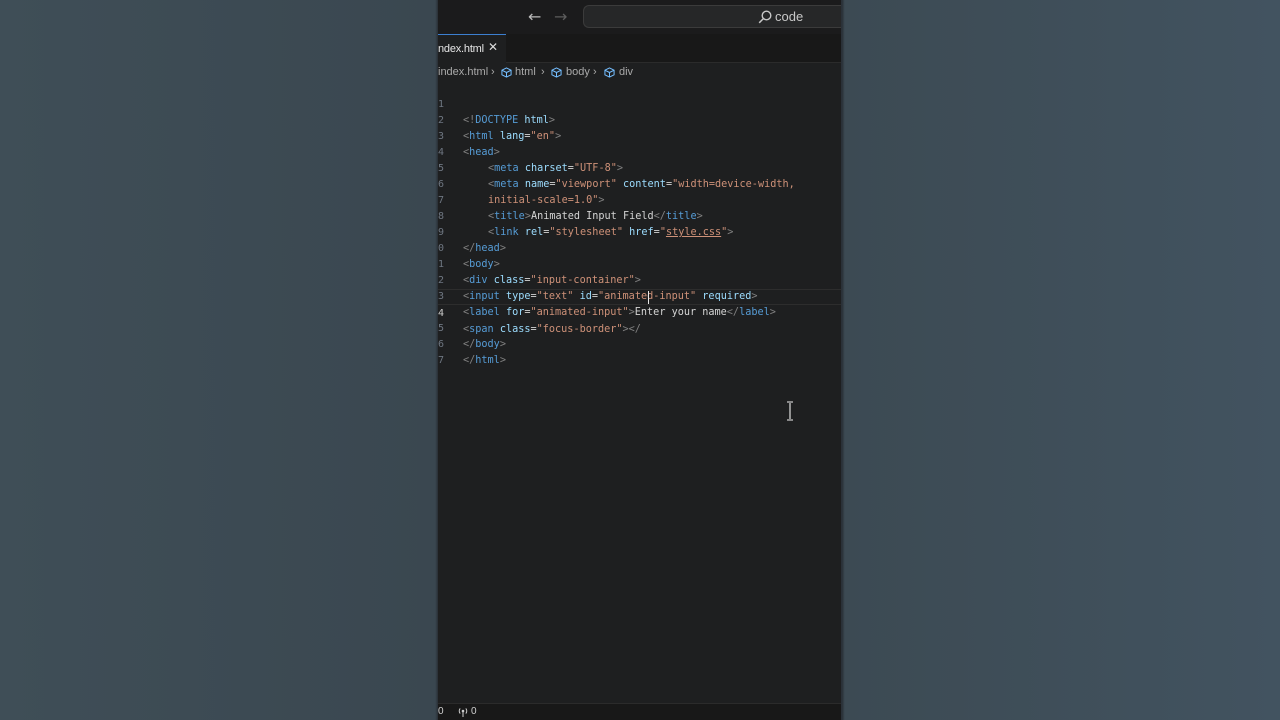 This screenshot has height=720, width=1280. Describe the element at coordinates (639, 263) in the screenshot. I see `code-line: 1 <div class="input-container">` at that location.